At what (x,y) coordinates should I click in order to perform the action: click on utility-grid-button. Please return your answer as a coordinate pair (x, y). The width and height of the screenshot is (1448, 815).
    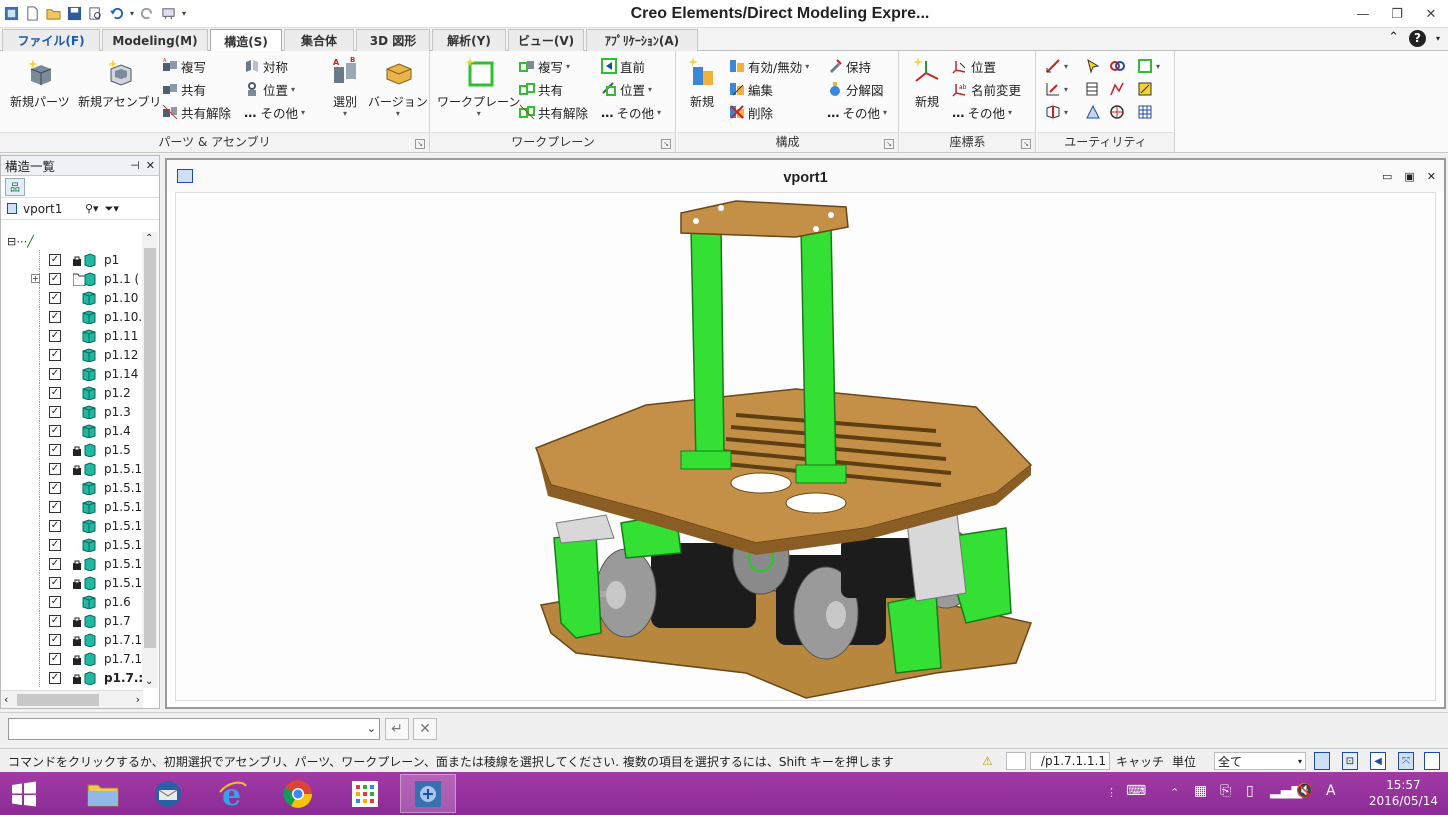
    Looking at the image, I should click on (1145, 112).